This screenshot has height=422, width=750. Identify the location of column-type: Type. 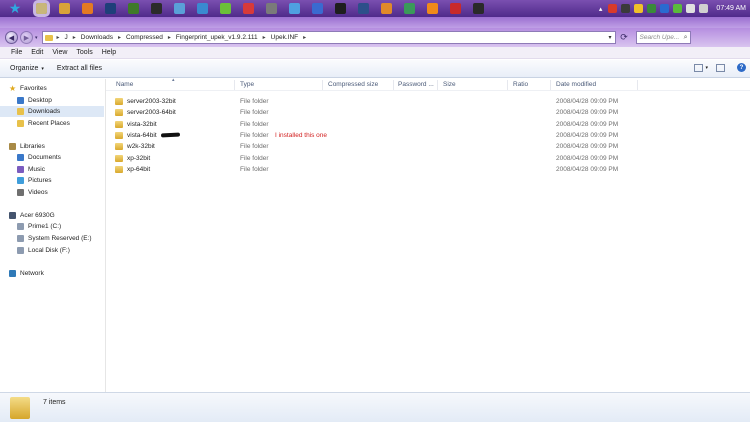
(247, 84).